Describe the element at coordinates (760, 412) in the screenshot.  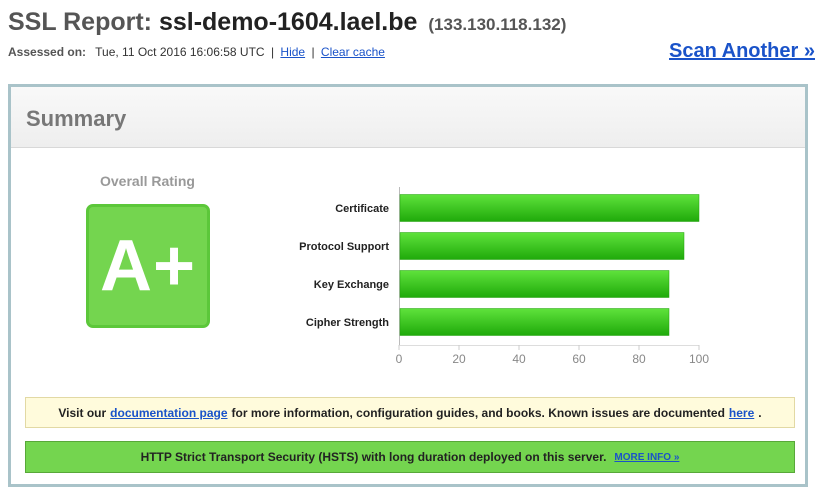
I see `notice-text-after: .` at that location.